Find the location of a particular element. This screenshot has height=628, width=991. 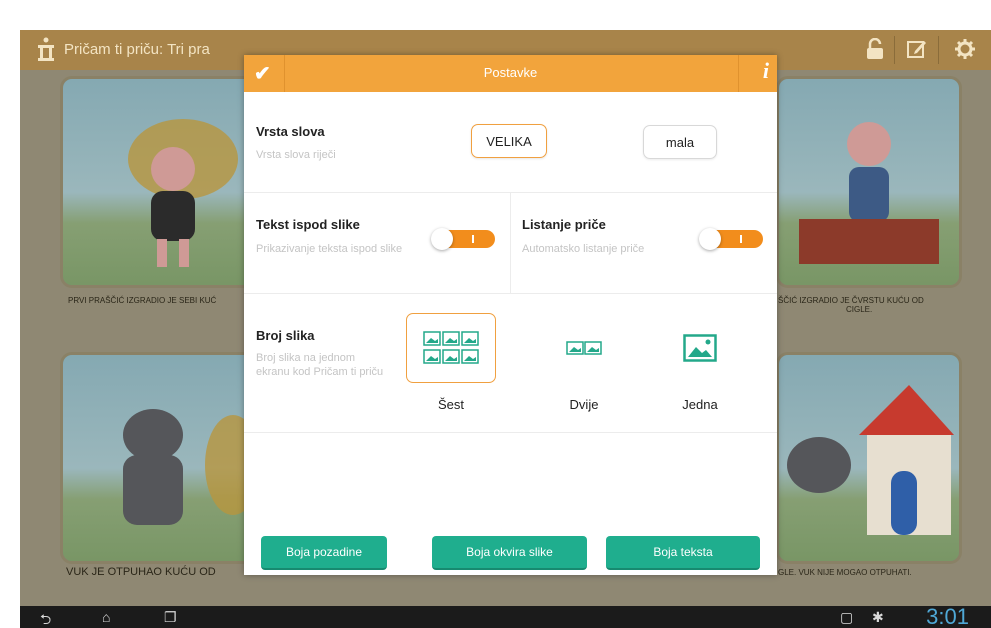

one-image-icon is located at coordinates (700, 348).